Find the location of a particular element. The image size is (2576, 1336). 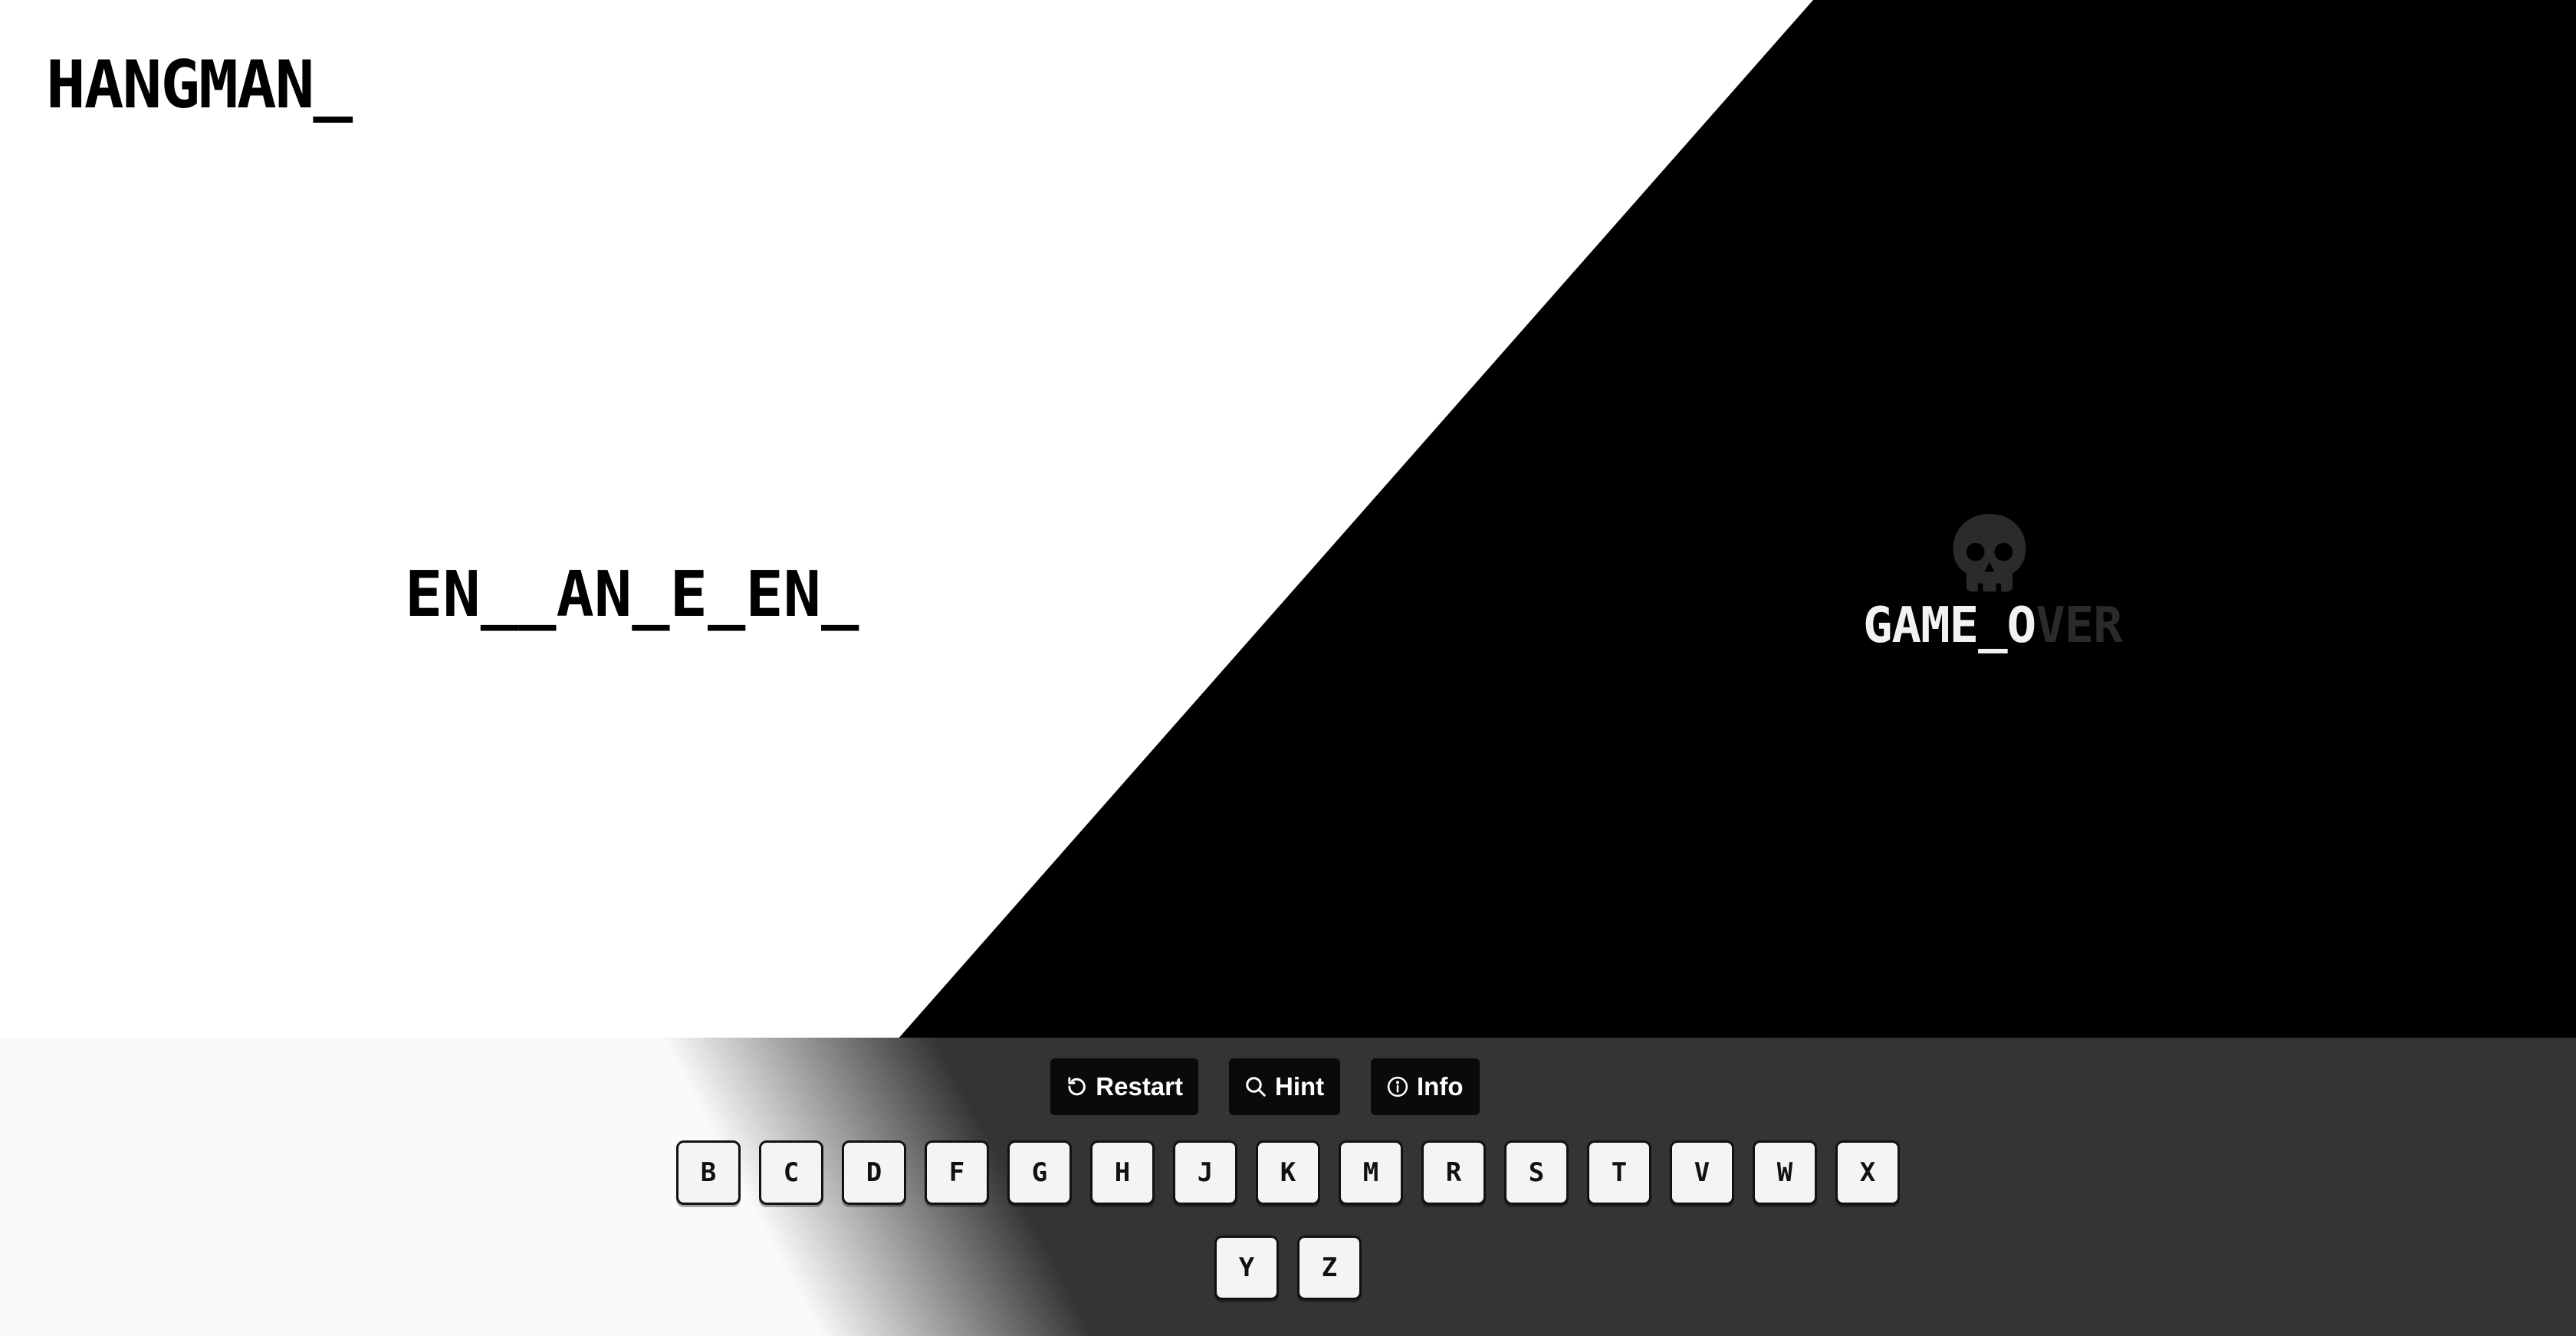

info-button: Info is located at coordinates (1425, 1086).